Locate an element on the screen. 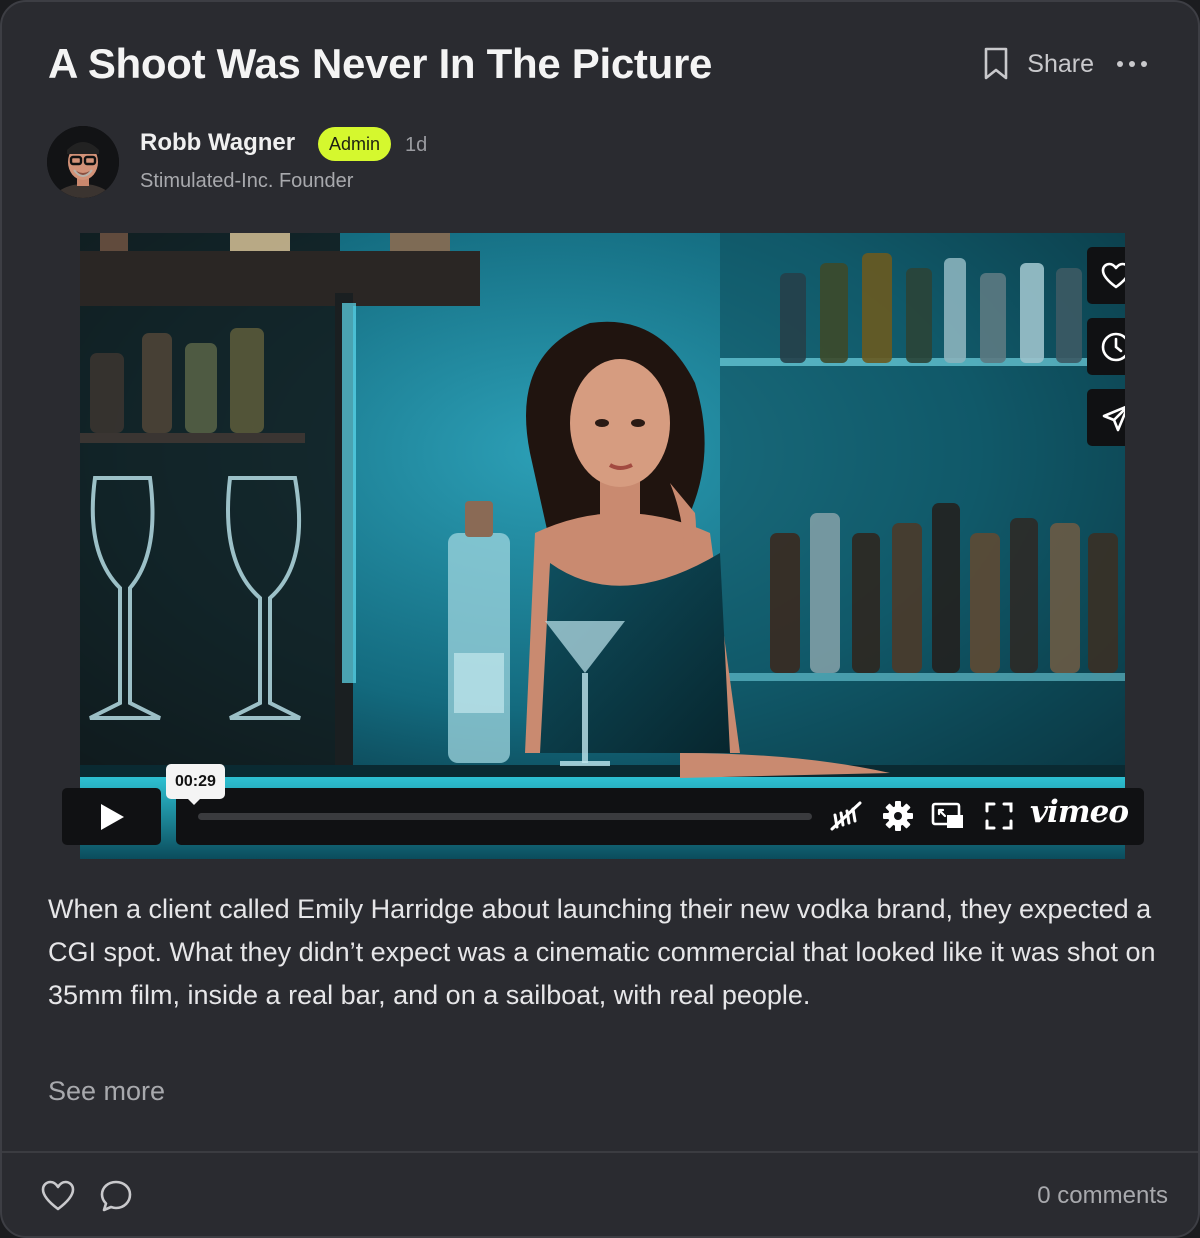 Image resolution: width=1200 pixels, height=1238 pixels. bookmark-icon is located at coordinates (996, 64).